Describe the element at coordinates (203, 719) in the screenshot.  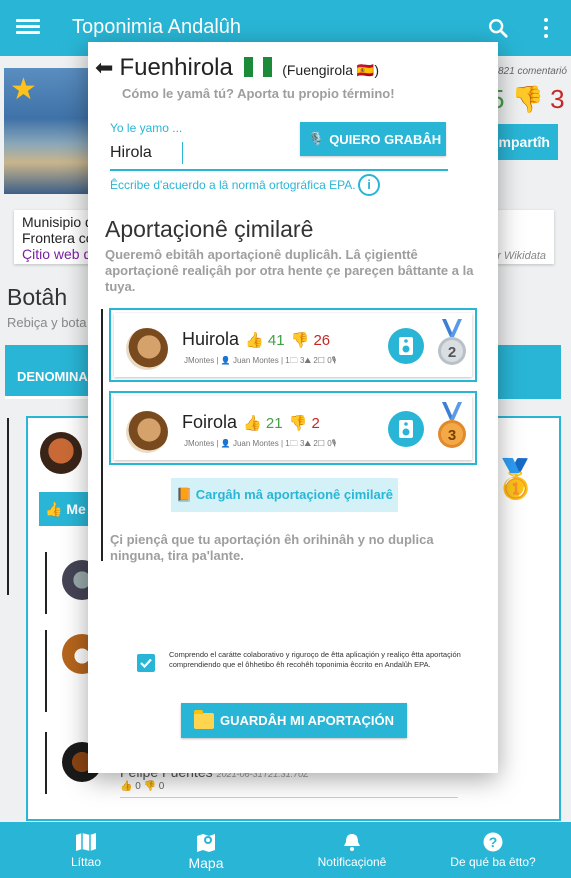
I see `folder-icon` at that location.